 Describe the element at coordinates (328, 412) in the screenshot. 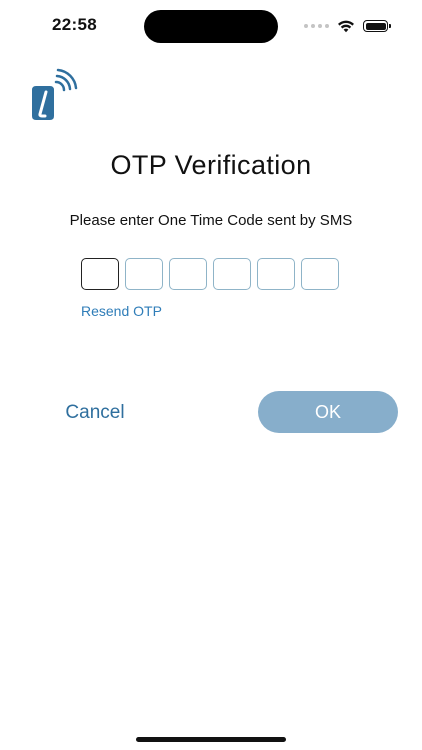

I see `ok-button: OK` at that location.